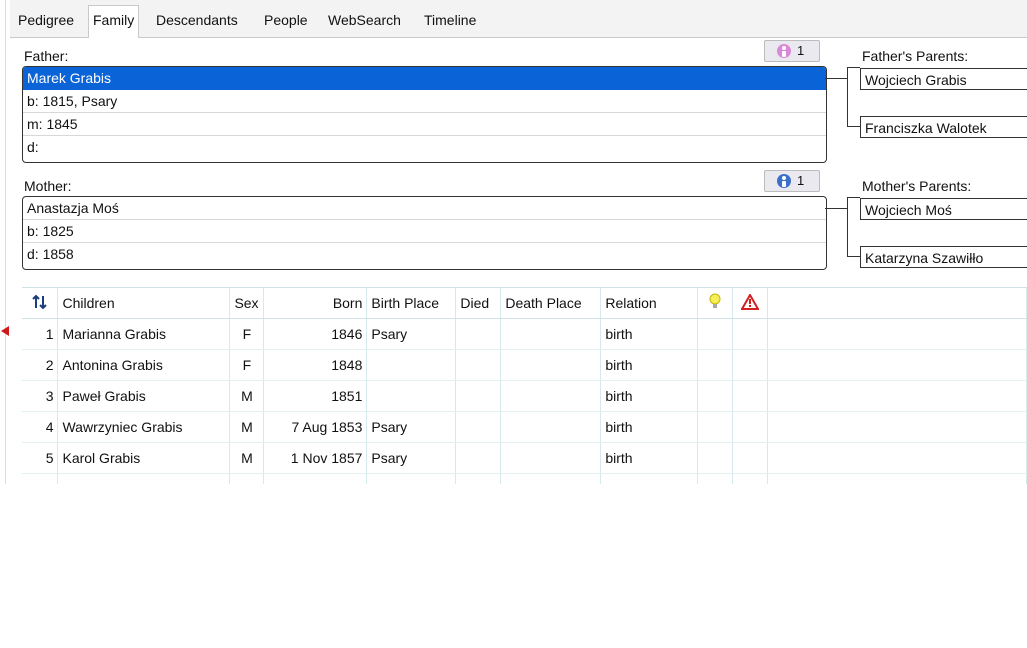 This screenshot has height=648, width=1027. I want to click on tab-timeline: Timeline, so click(450, 21).